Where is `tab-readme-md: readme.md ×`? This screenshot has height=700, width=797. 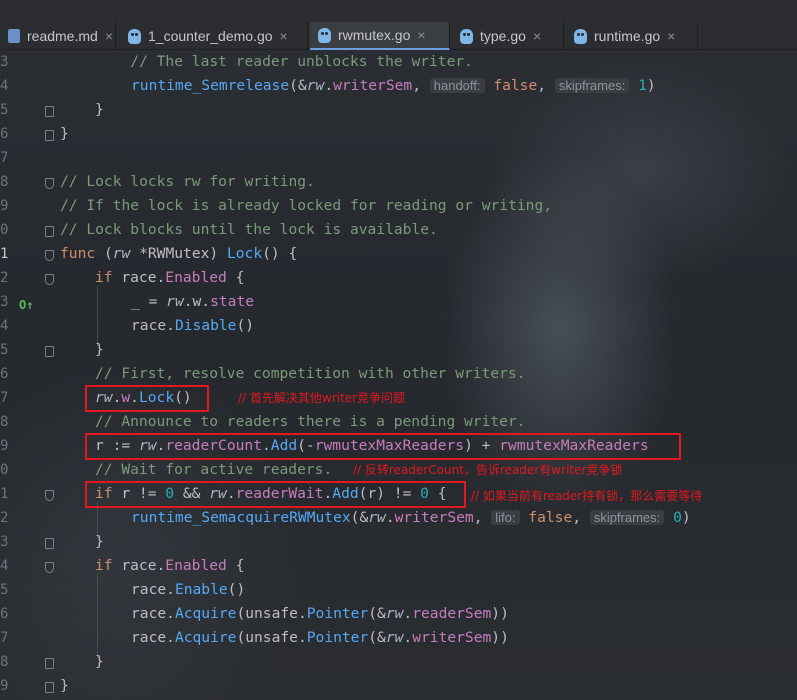
tab-readme-md: readme.md × is located at coordinates (58, 36).